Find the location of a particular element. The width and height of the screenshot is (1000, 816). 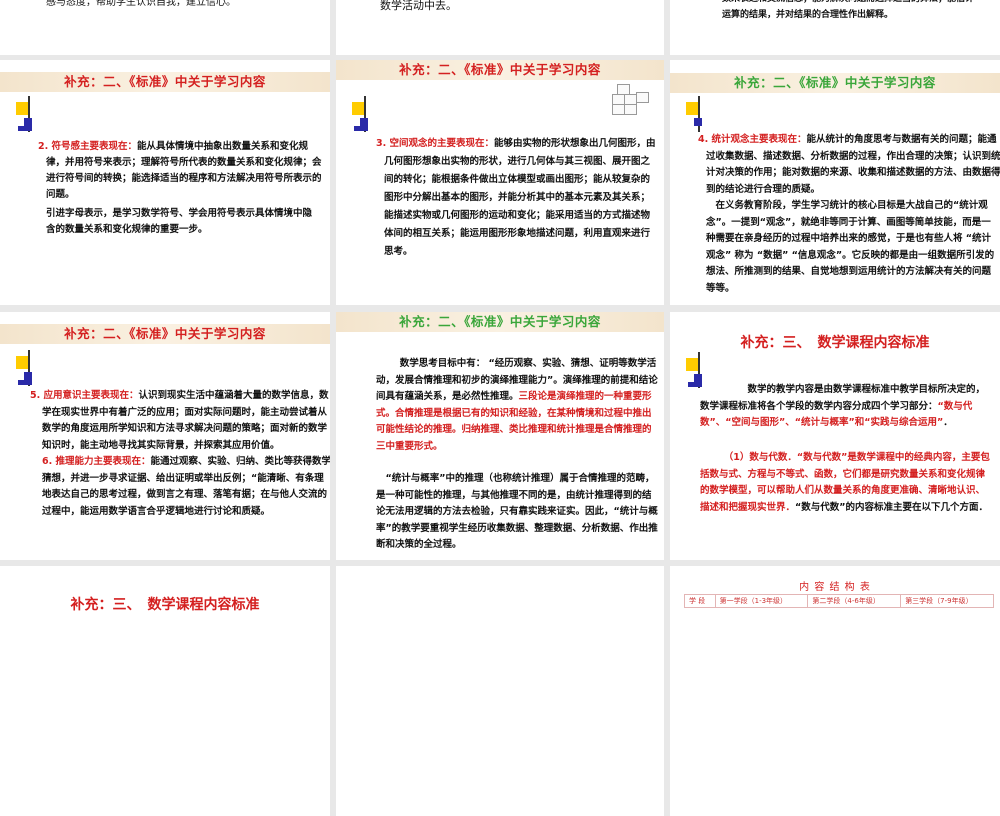

slide-thumbnail is located at coordinates (500, 691).